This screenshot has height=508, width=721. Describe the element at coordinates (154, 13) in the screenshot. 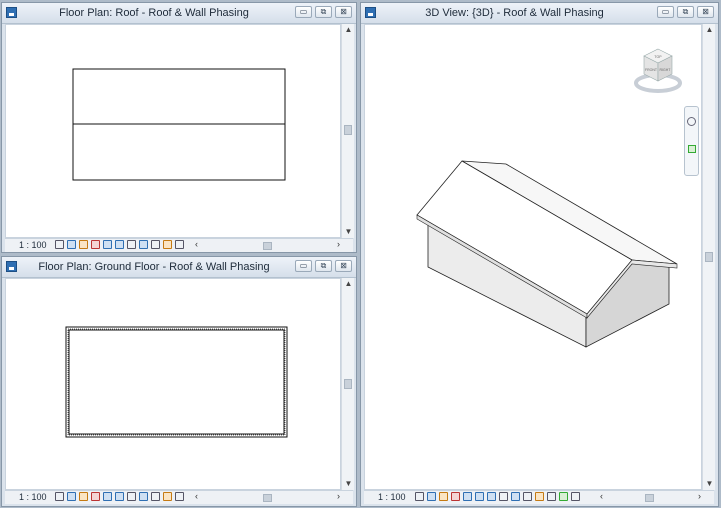

I see `roof-plan-title: Floor Plan: Roof - Roof & Wall Phasing` at that location.